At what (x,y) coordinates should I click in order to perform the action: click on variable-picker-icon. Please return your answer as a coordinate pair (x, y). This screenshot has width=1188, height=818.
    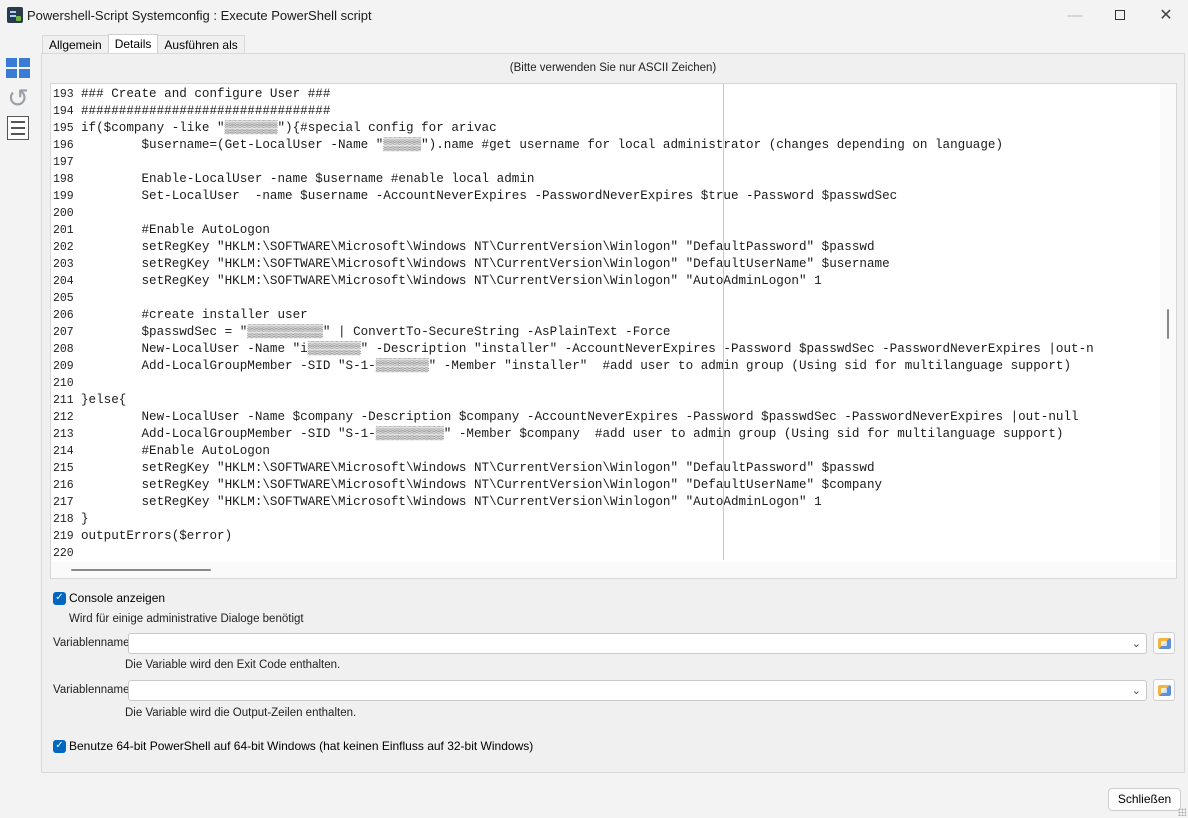
    Looking at the image, I should click on (1164, 643).